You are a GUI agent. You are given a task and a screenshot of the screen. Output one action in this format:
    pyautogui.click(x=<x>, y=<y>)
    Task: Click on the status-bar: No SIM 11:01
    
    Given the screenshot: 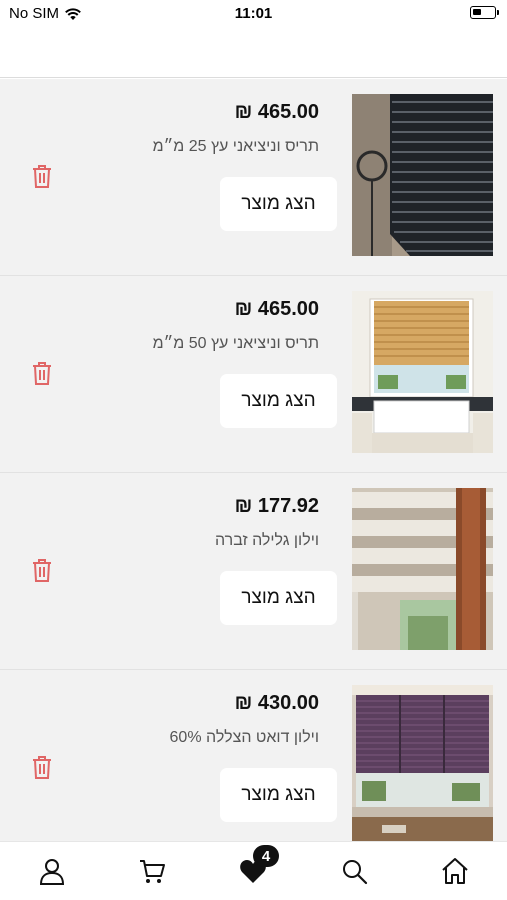 What is the action you would take?
    pyautogui.click(x=253, y=15)
    